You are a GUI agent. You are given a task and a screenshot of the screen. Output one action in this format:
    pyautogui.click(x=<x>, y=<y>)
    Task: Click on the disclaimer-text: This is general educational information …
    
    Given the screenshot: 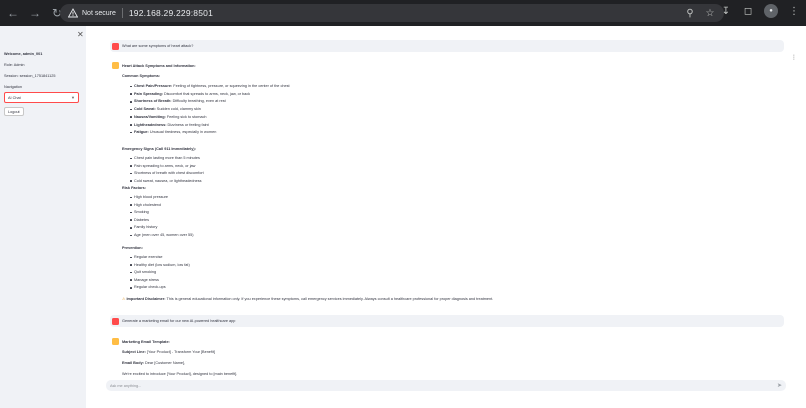 What is the action you would take?
    pyautogui.click(x=329, y=299)
    